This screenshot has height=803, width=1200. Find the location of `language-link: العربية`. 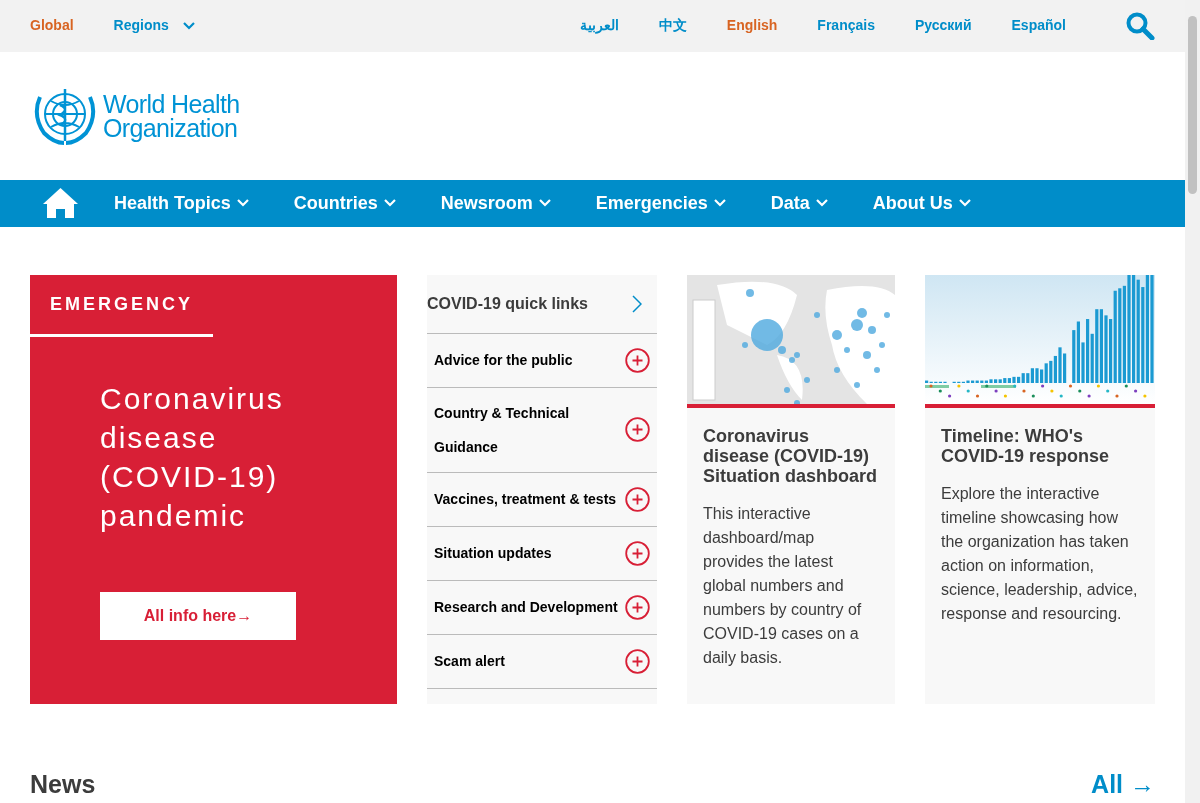

language-link: العربية is located at coordinates (599, 26).